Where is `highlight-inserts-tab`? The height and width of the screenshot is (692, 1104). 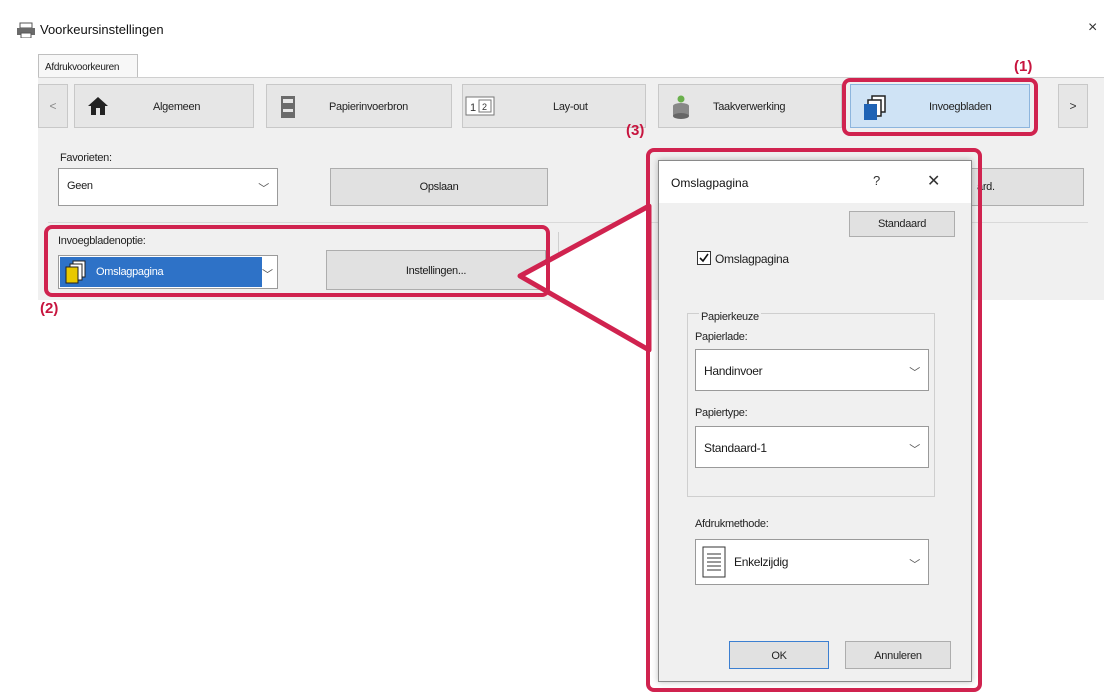
highlight-inserts-tab is located at coordinates (940, 107).